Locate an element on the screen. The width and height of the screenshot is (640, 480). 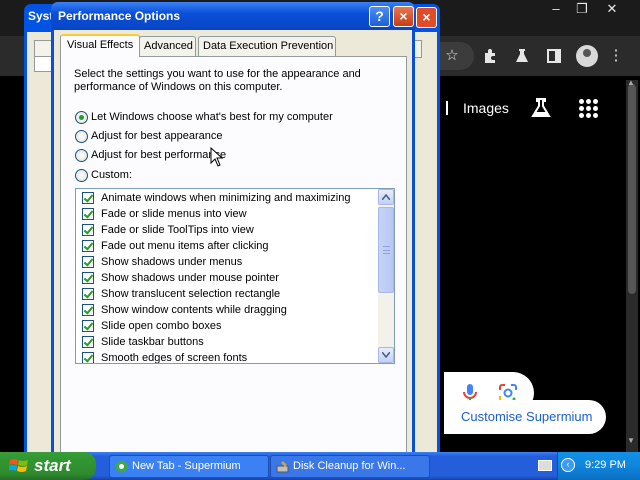
effects-scrollbar is located at coordinates (386, 276).